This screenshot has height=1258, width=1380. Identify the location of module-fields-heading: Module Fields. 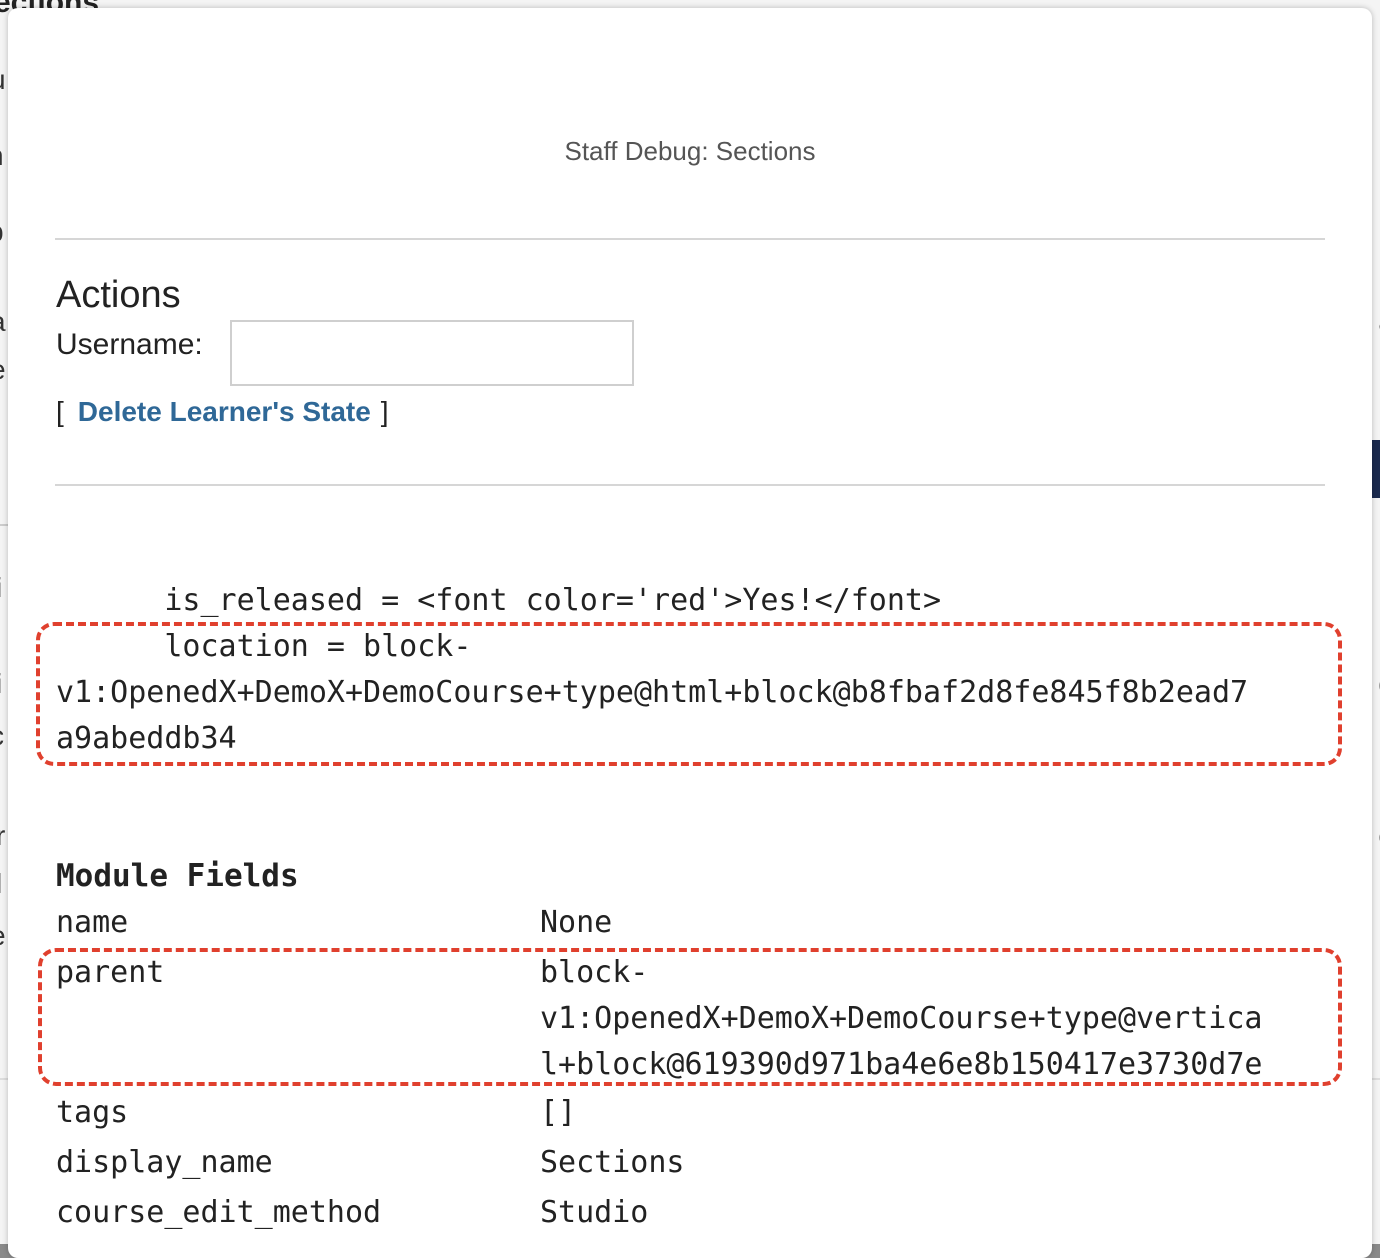
(177, 876).